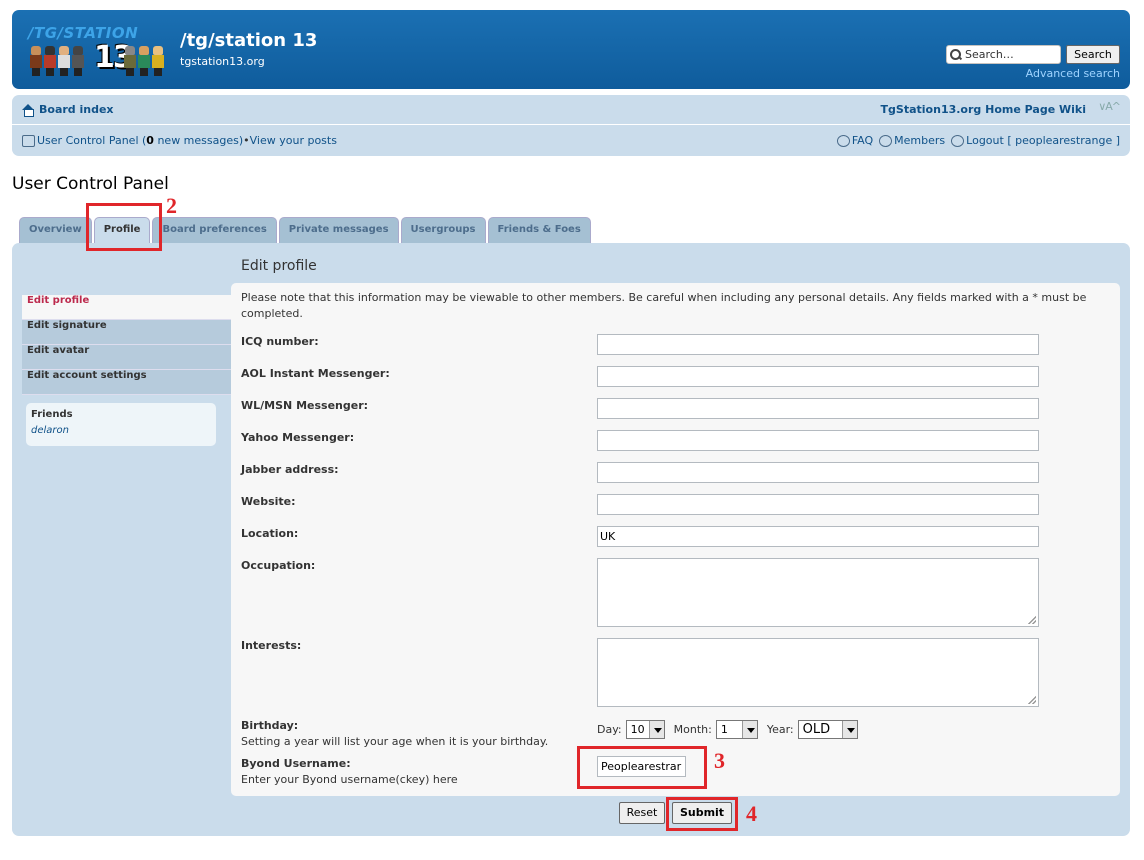  I want to click on members-link: Members, so click(912, 140).